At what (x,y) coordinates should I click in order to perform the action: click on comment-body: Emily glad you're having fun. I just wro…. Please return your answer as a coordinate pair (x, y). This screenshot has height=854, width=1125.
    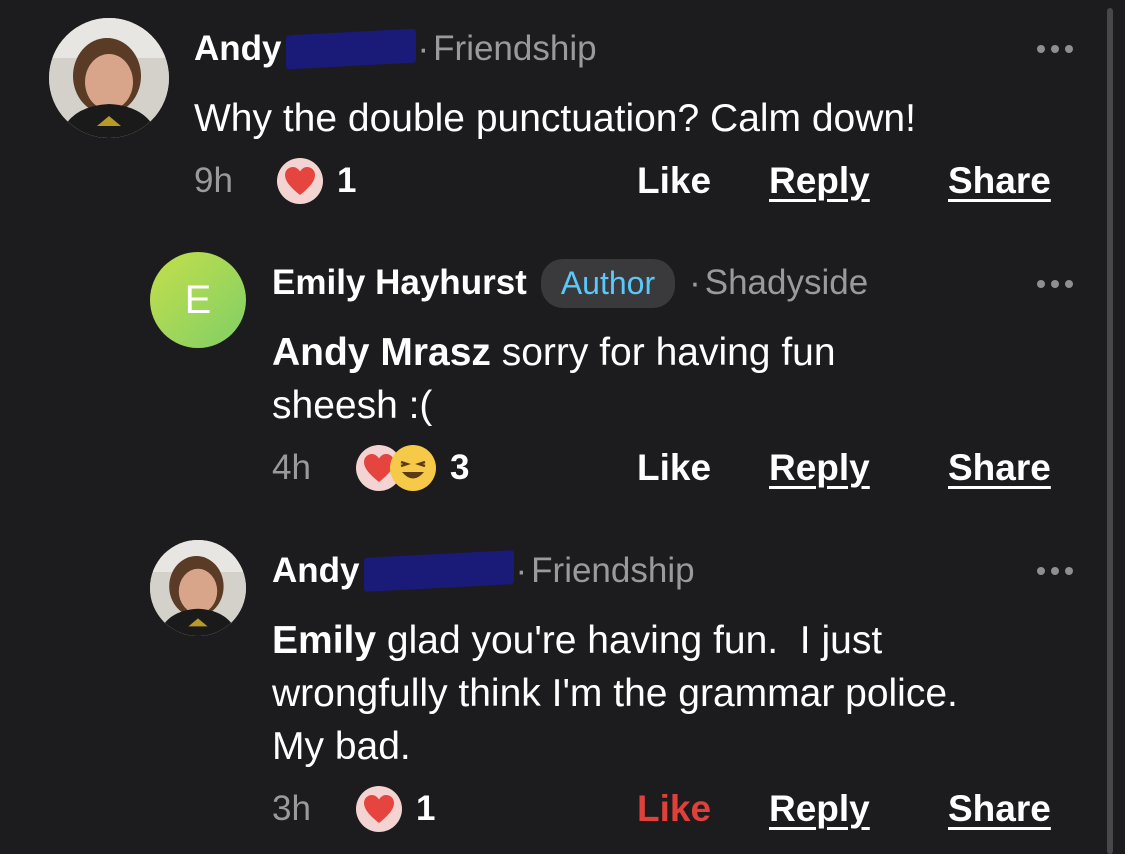
    Looking at the image, I should click on (637, 693).